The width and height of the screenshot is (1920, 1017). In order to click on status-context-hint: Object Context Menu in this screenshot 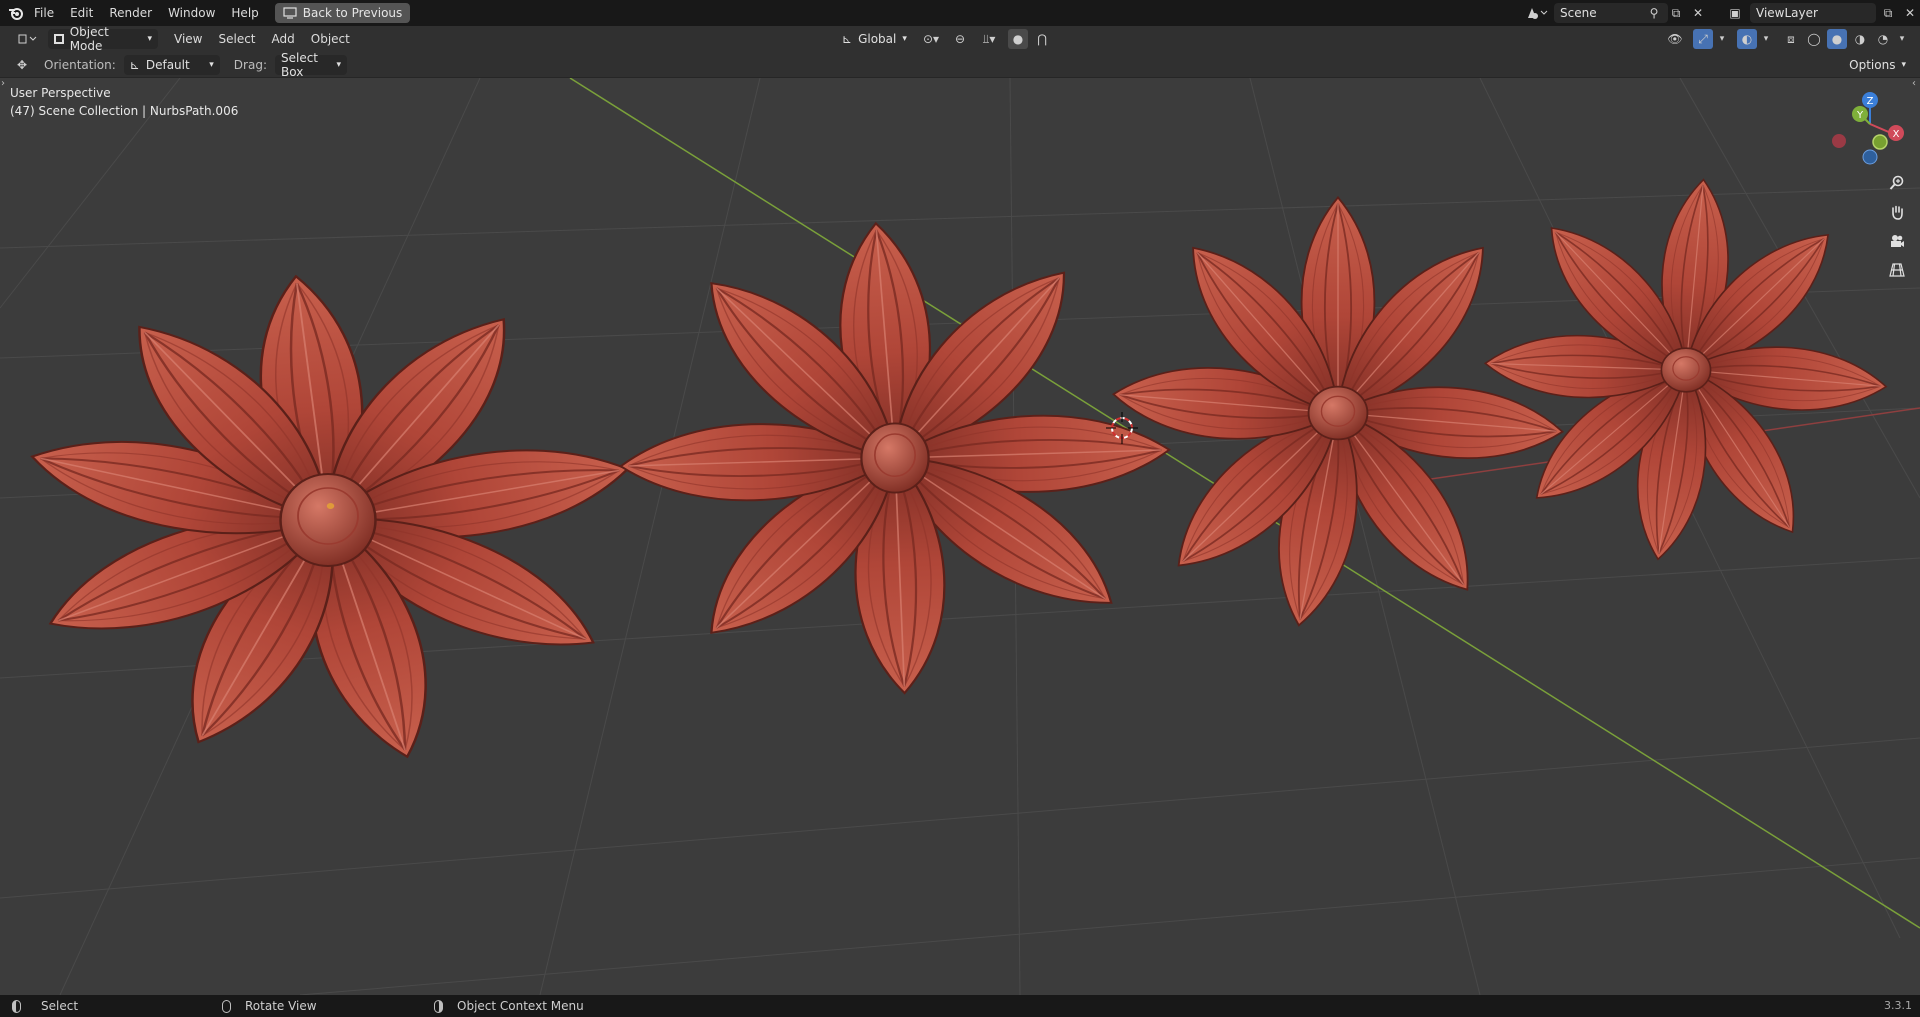, I will do `click(509, 1006)`.